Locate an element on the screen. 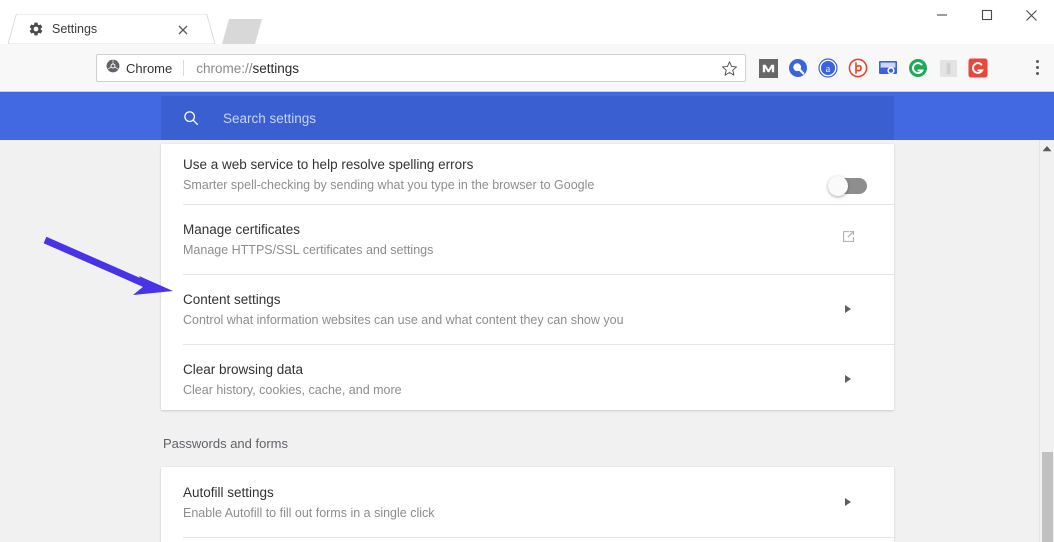 This screenshot has height=542, width=1054. tabstrip: Settings is located at coordinates (527, 22).